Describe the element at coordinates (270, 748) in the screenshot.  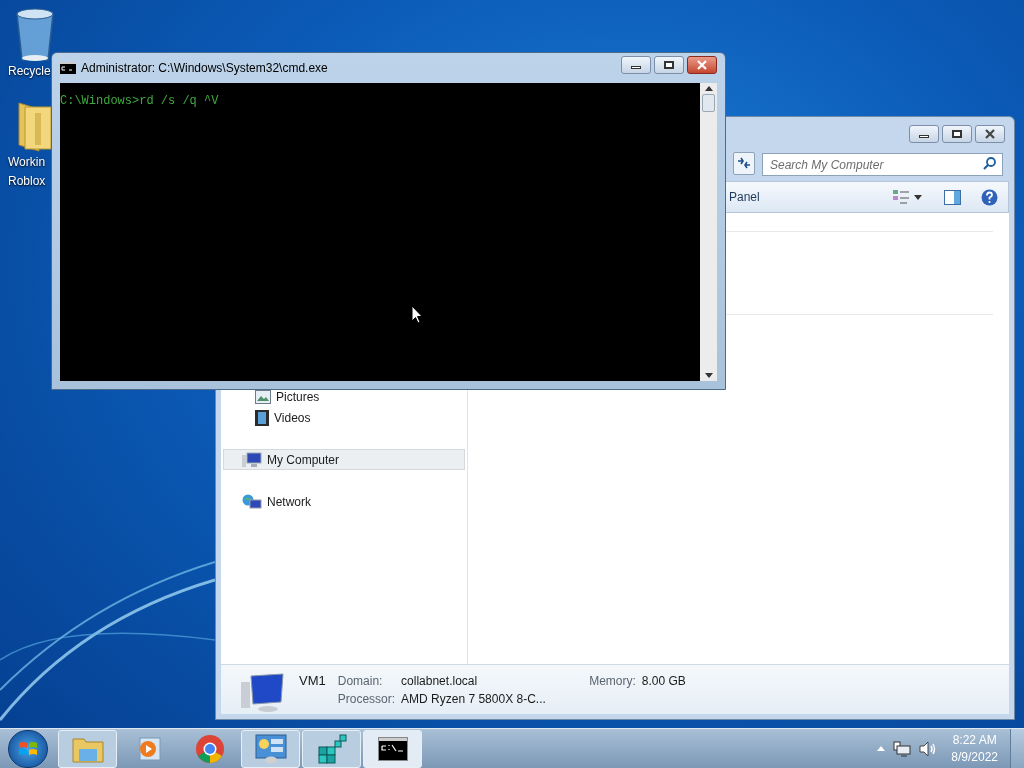
I see `control-panel-icon` at that location.